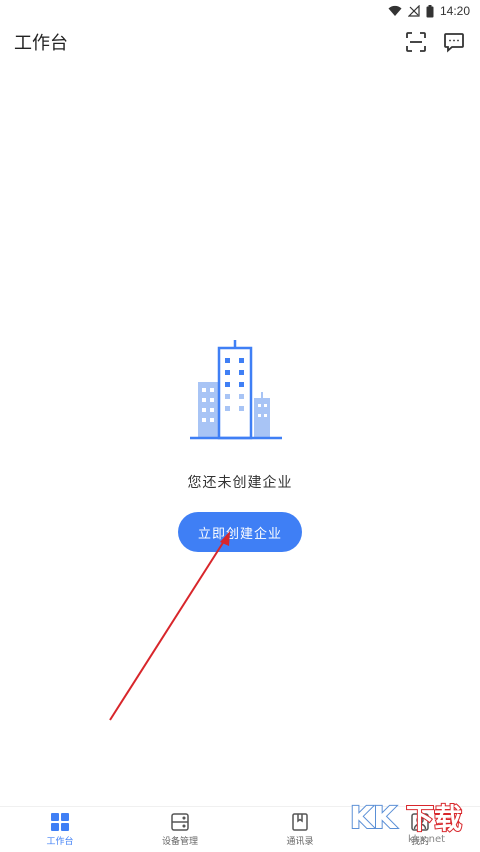 The height and width of the screenshot is (852, 480). What do you see at coordinates (60, 822) in the screenshot?
I see `grid-icon` at bounding box center [60, 822].